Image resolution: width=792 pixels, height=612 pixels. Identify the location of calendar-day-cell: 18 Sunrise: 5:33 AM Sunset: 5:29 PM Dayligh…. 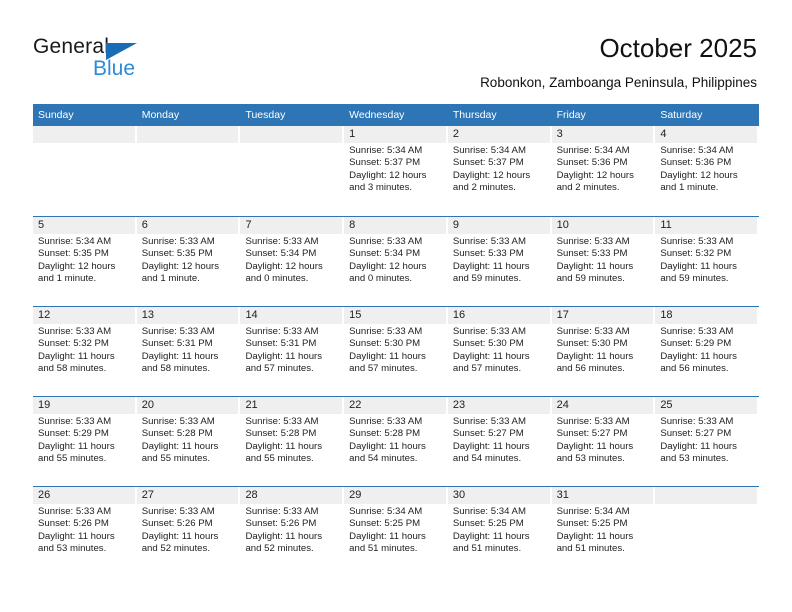
(707, 351).